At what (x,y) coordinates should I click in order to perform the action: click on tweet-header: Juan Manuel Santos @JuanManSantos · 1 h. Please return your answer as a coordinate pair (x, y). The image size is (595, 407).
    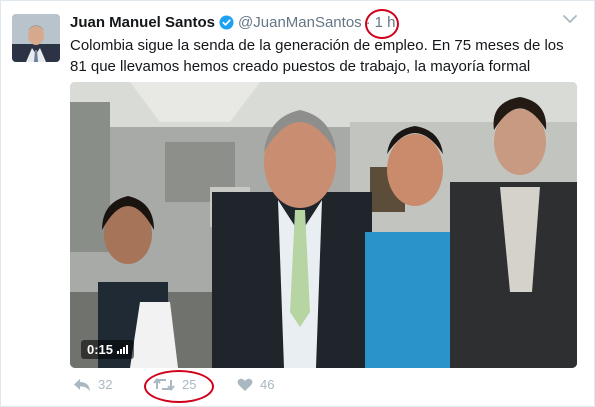
    Looking at the image, I should click on (234, 23).